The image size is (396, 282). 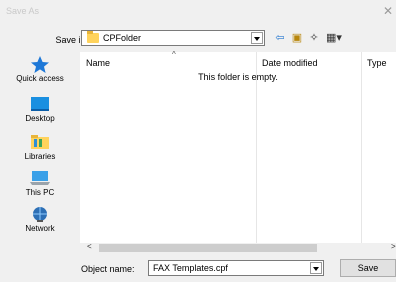 What do you see at coordinates (40, 156) in the screenshot?
I see `place-label: Libraries` at bounding box center [40, 156].